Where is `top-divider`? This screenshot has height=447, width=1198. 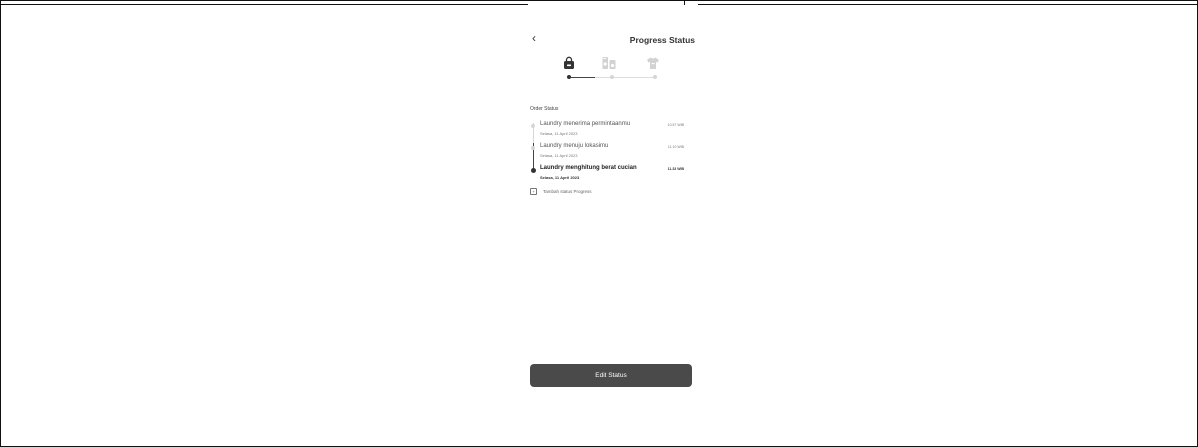
top-divider is located at coordinates (684, 2).